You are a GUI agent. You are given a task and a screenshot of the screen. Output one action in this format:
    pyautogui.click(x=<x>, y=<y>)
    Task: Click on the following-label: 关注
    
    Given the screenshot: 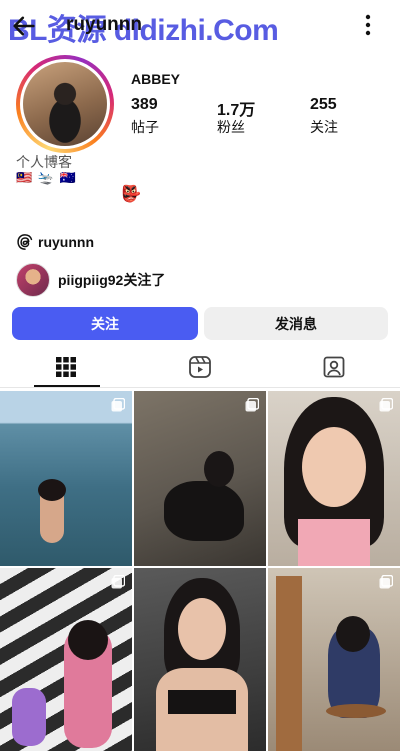 What is the action you would take?
    pyautogui.click(x=324, y=127)
    